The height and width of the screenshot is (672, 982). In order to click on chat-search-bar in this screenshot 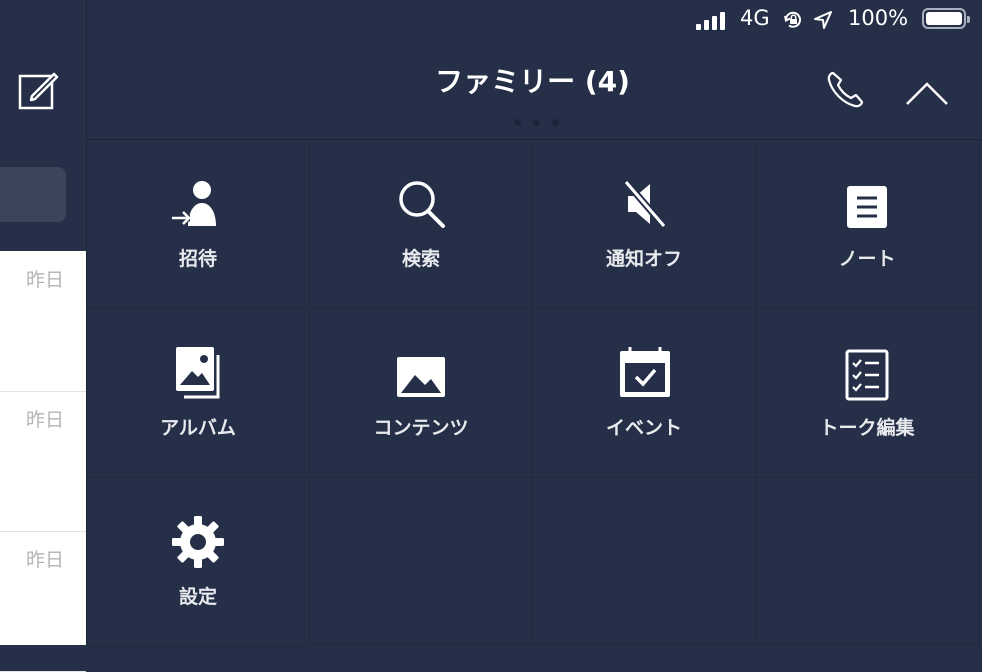, I will do `click(33, 194)`.